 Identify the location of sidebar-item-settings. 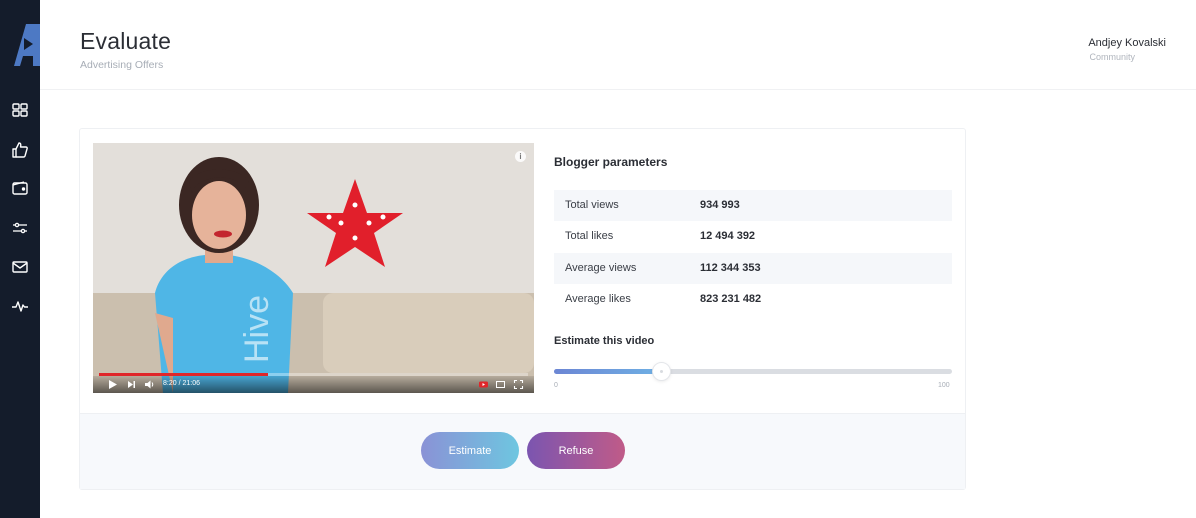
(20, 228).